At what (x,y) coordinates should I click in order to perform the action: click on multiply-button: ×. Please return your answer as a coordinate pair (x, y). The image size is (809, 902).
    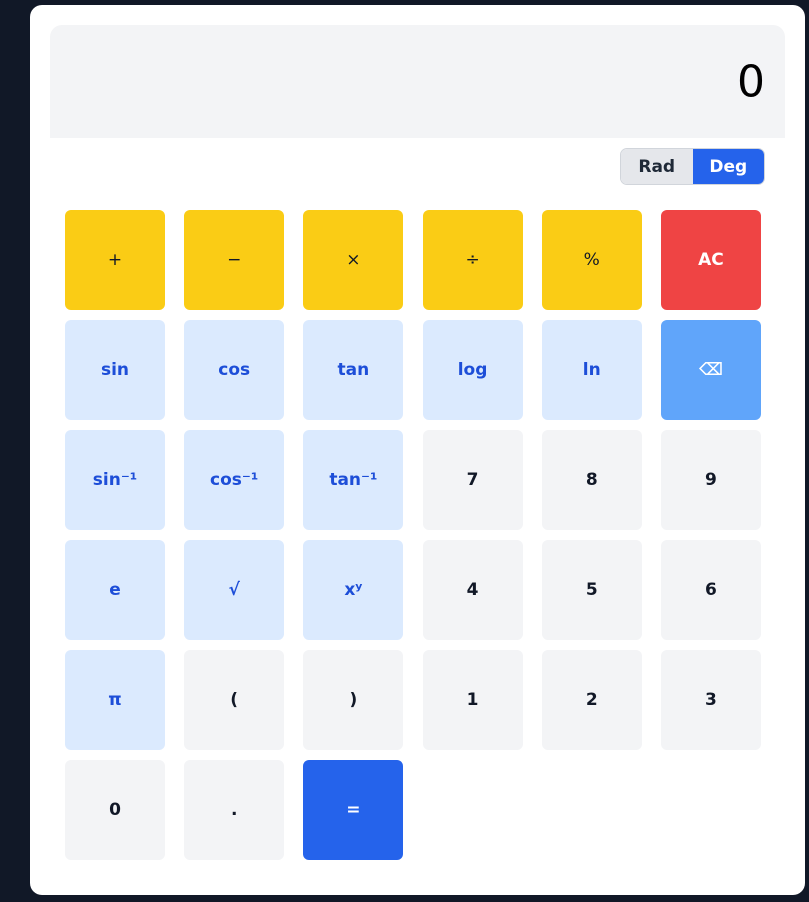
    Looking at the image, I should click on (353, 260).